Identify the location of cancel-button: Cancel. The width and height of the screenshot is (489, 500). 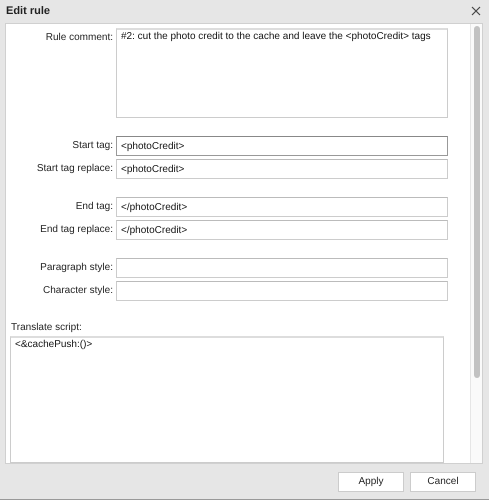
(443, 482).